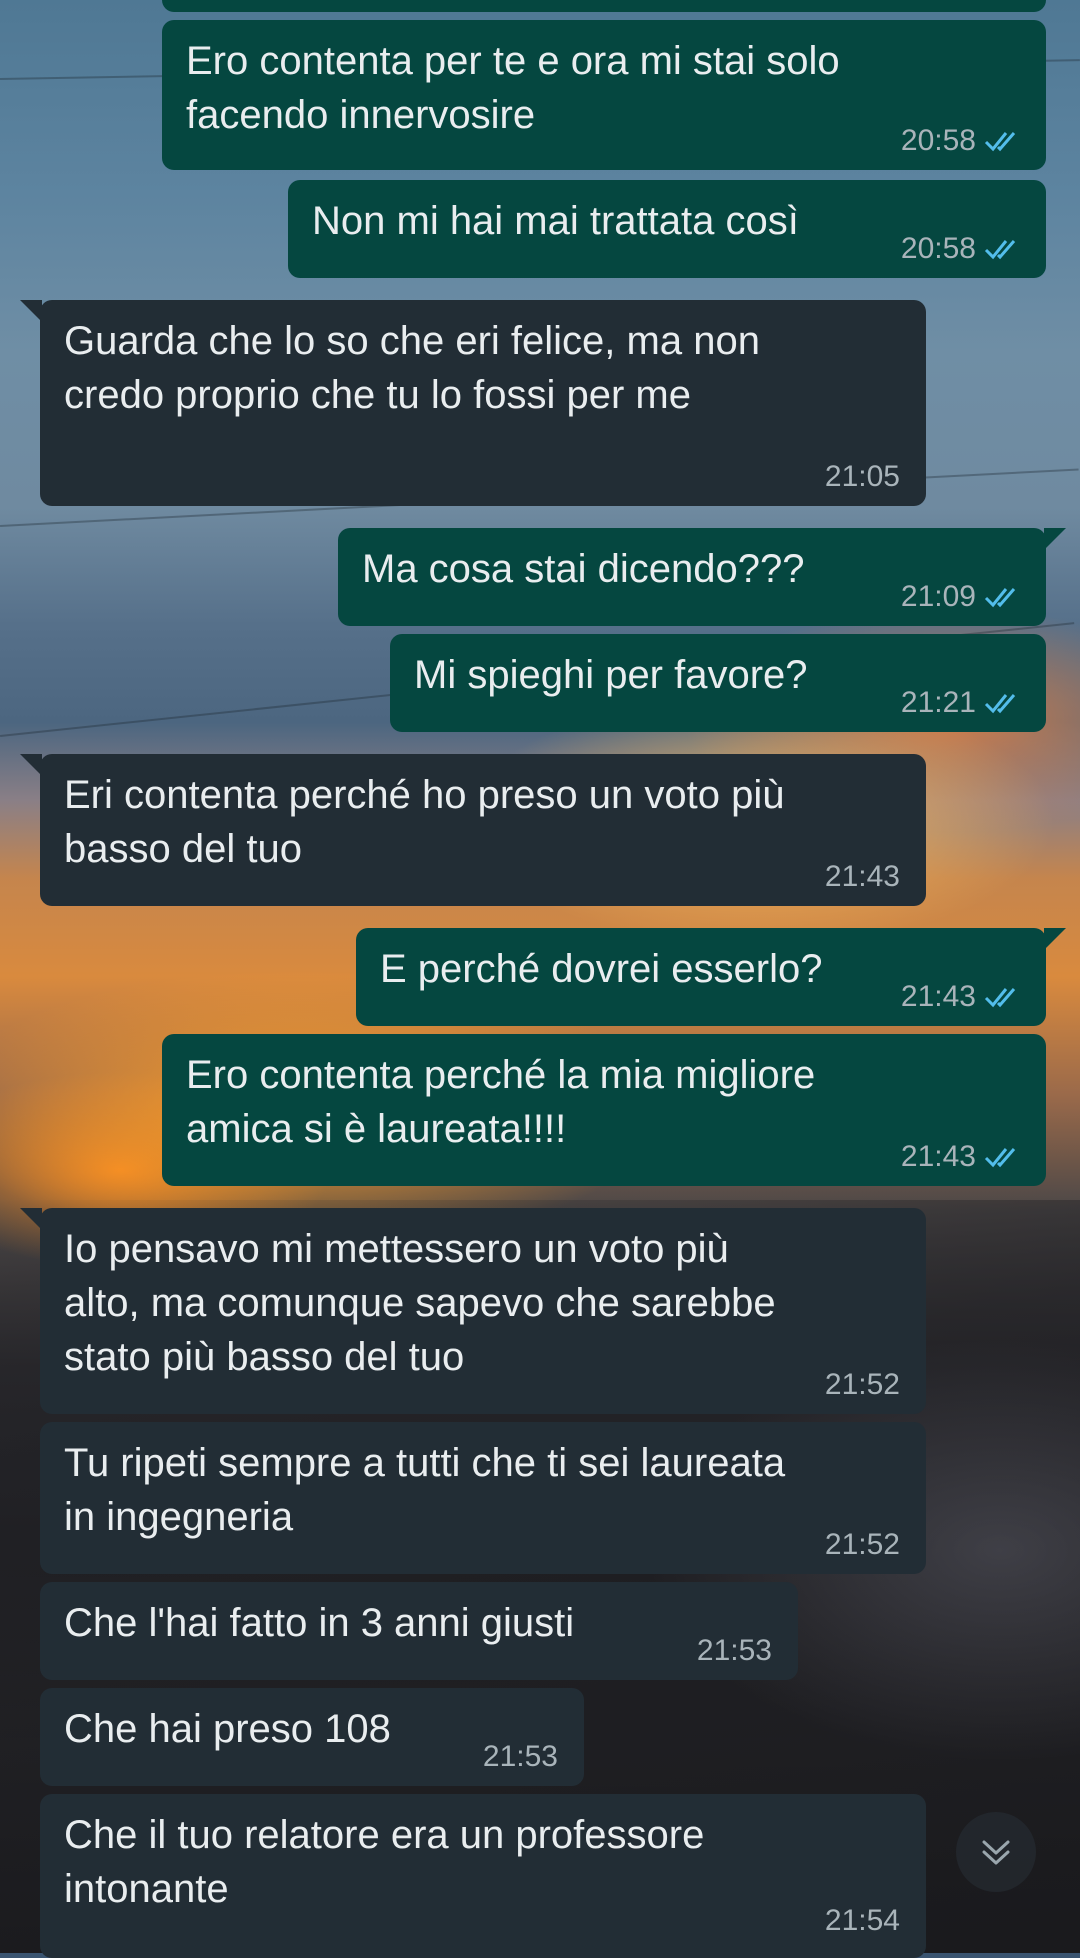  What do you see at coordinates (938, 596) in the screenshot?
I see `message-time: 21:09` at bounding box center [938, 596].